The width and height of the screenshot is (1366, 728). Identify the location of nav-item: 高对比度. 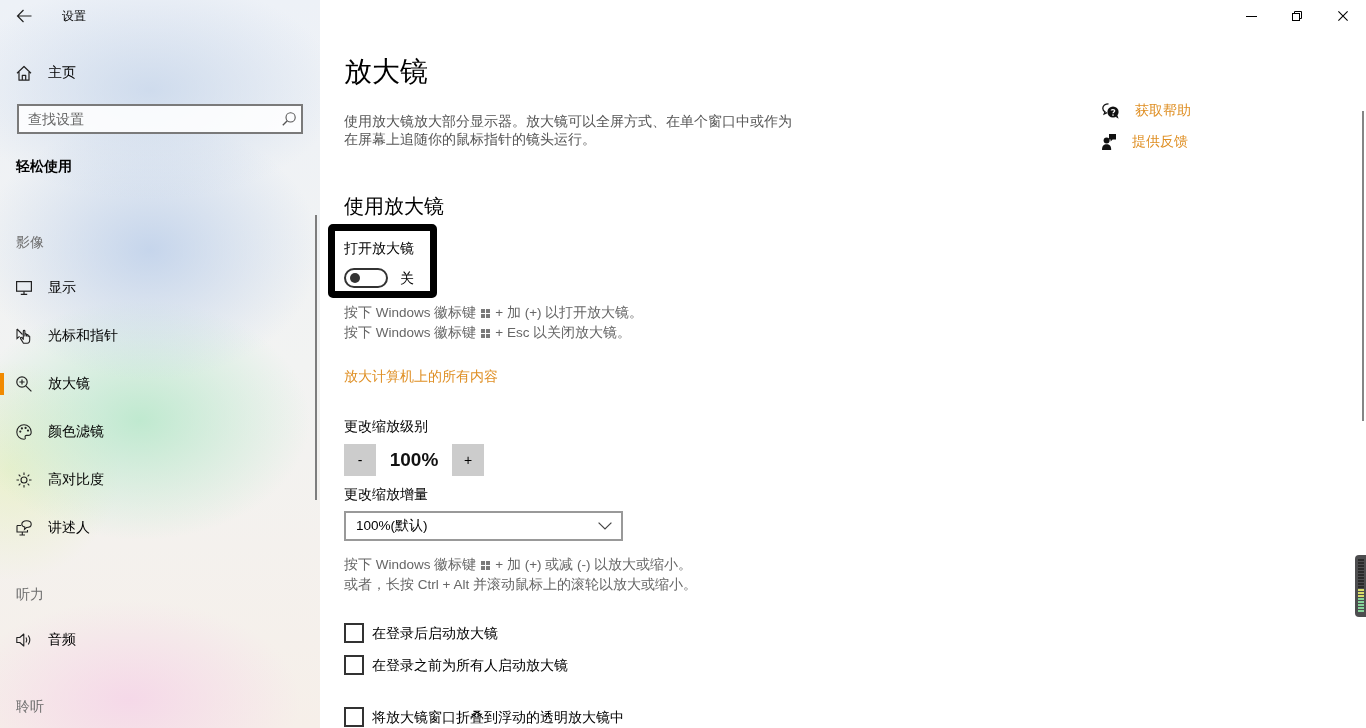
(156, 480).